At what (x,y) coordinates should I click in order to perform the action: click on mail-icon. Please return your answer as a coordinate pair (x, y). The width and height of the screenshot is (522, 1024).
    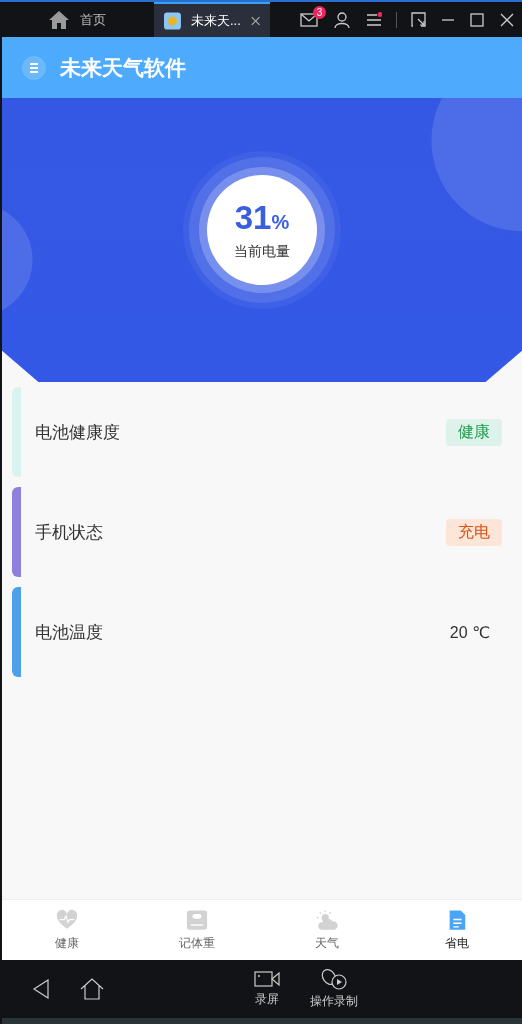
    Looking at the image, I should click on (309, 19).